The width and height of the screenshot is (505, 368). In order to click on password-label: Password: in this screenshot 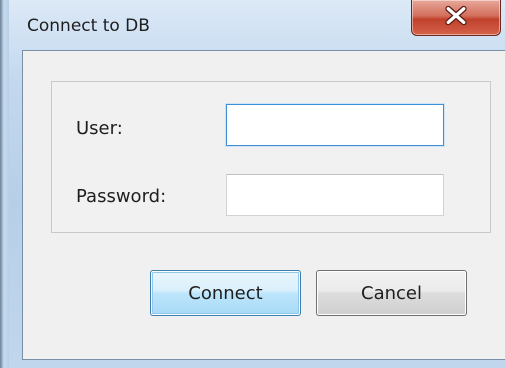, I will do `click(121, 196)`.